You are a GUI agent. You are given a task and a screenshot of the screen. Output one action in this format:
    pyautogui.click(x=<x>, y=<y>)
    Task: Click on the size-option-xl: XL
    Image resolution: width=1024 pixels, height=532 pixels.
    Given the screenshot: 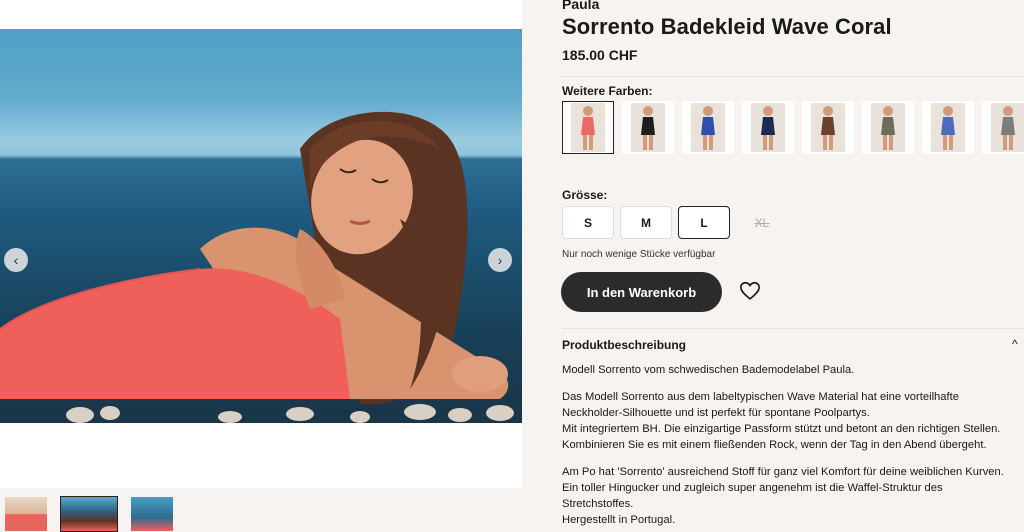 What is the action you would take?
    pyautogui.click(x=762, y=222)
    